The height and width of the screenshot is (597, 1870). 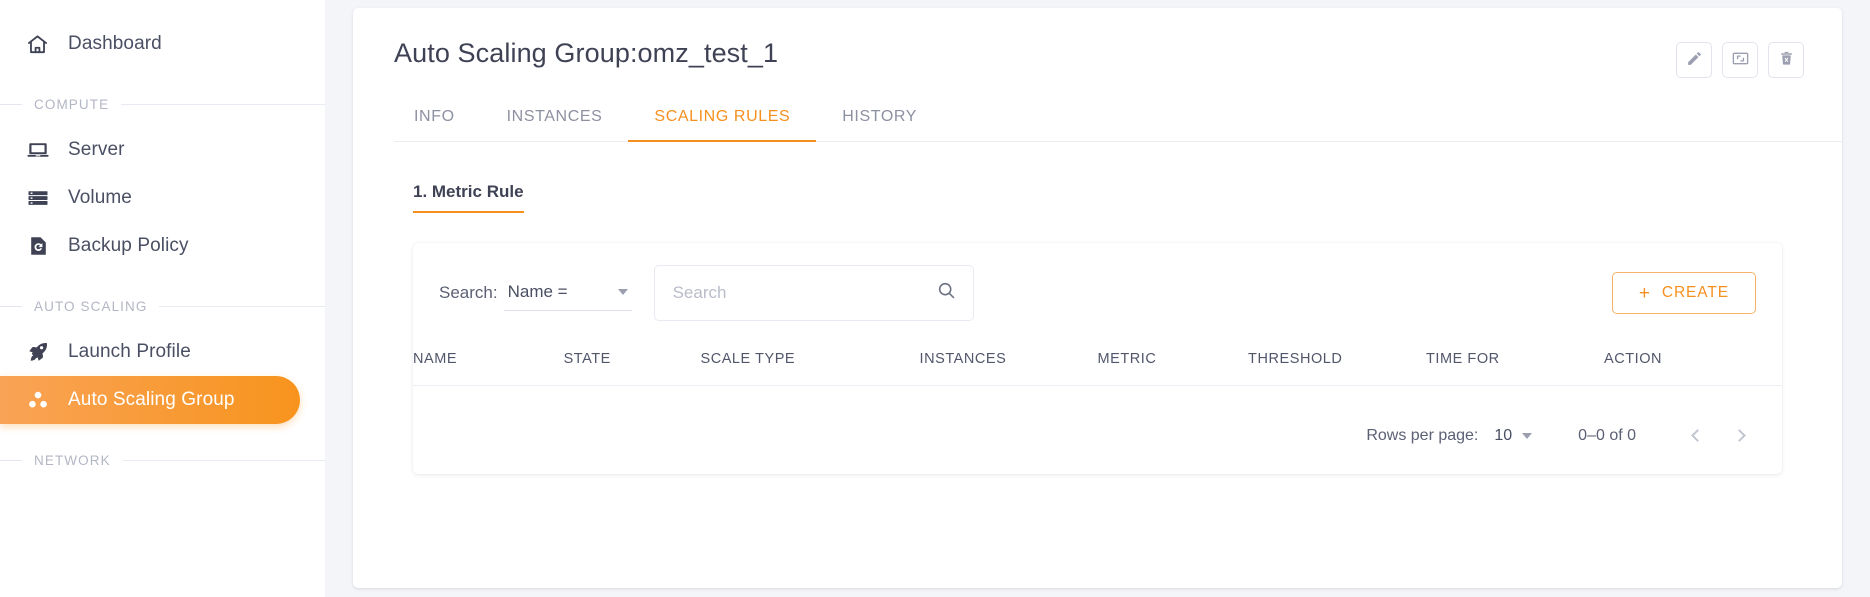 I want to click on sidebar-item-label: Volume, so click(x=100, y=197).